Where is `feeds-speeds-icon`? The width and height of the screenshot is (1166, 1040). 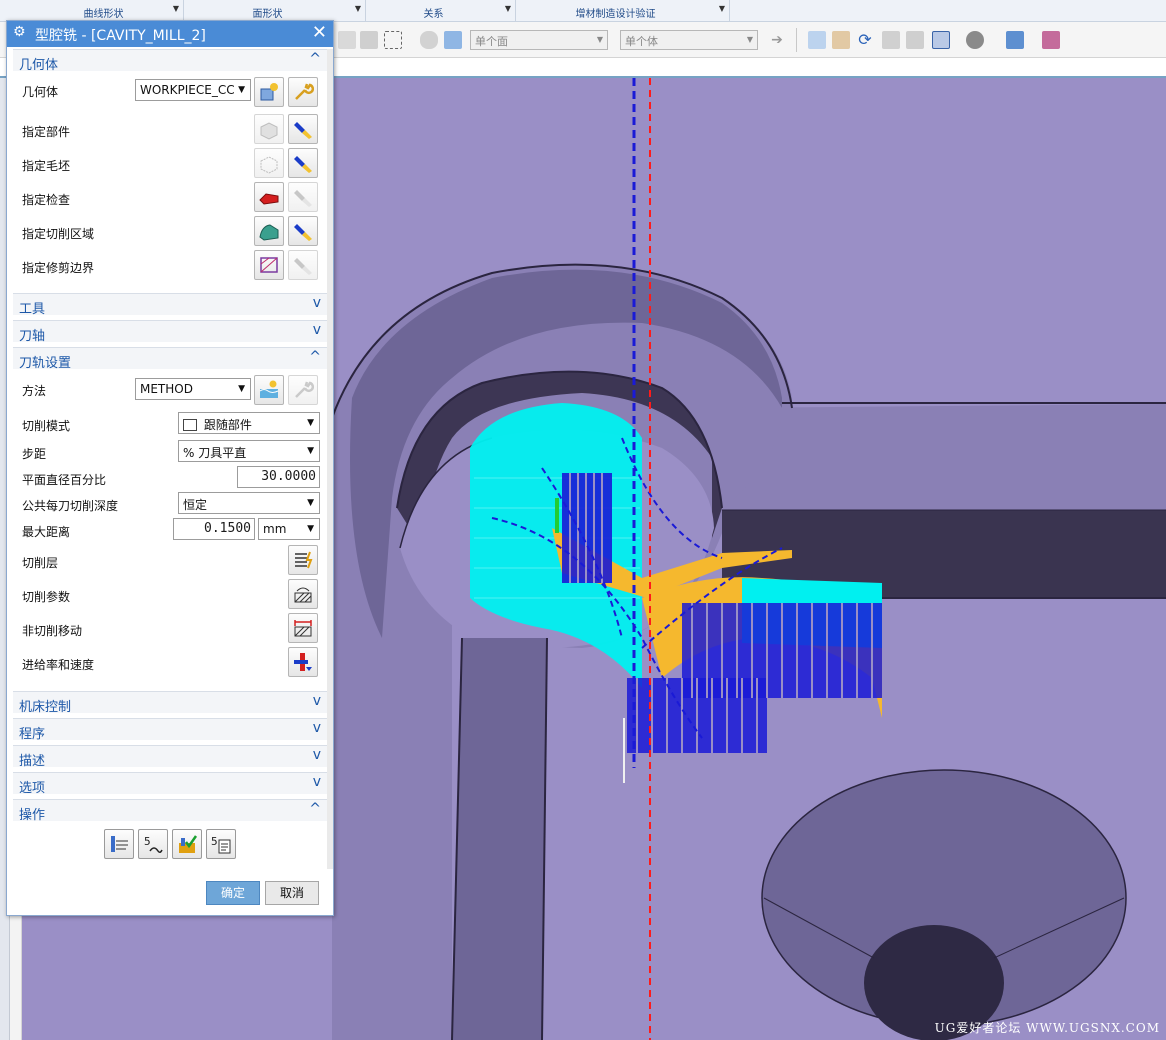 feeds-speeds-icon is located at coordinates (303, 662).